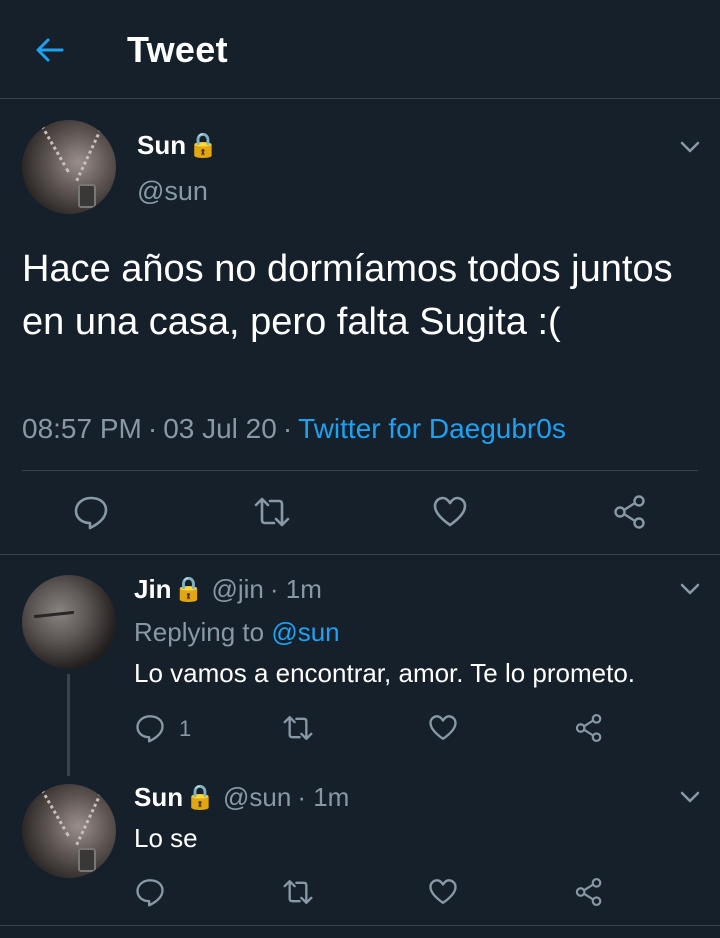  Describe the element at coordinates (360, 512) in the screenshot. I see `tweet-actions` at that location.